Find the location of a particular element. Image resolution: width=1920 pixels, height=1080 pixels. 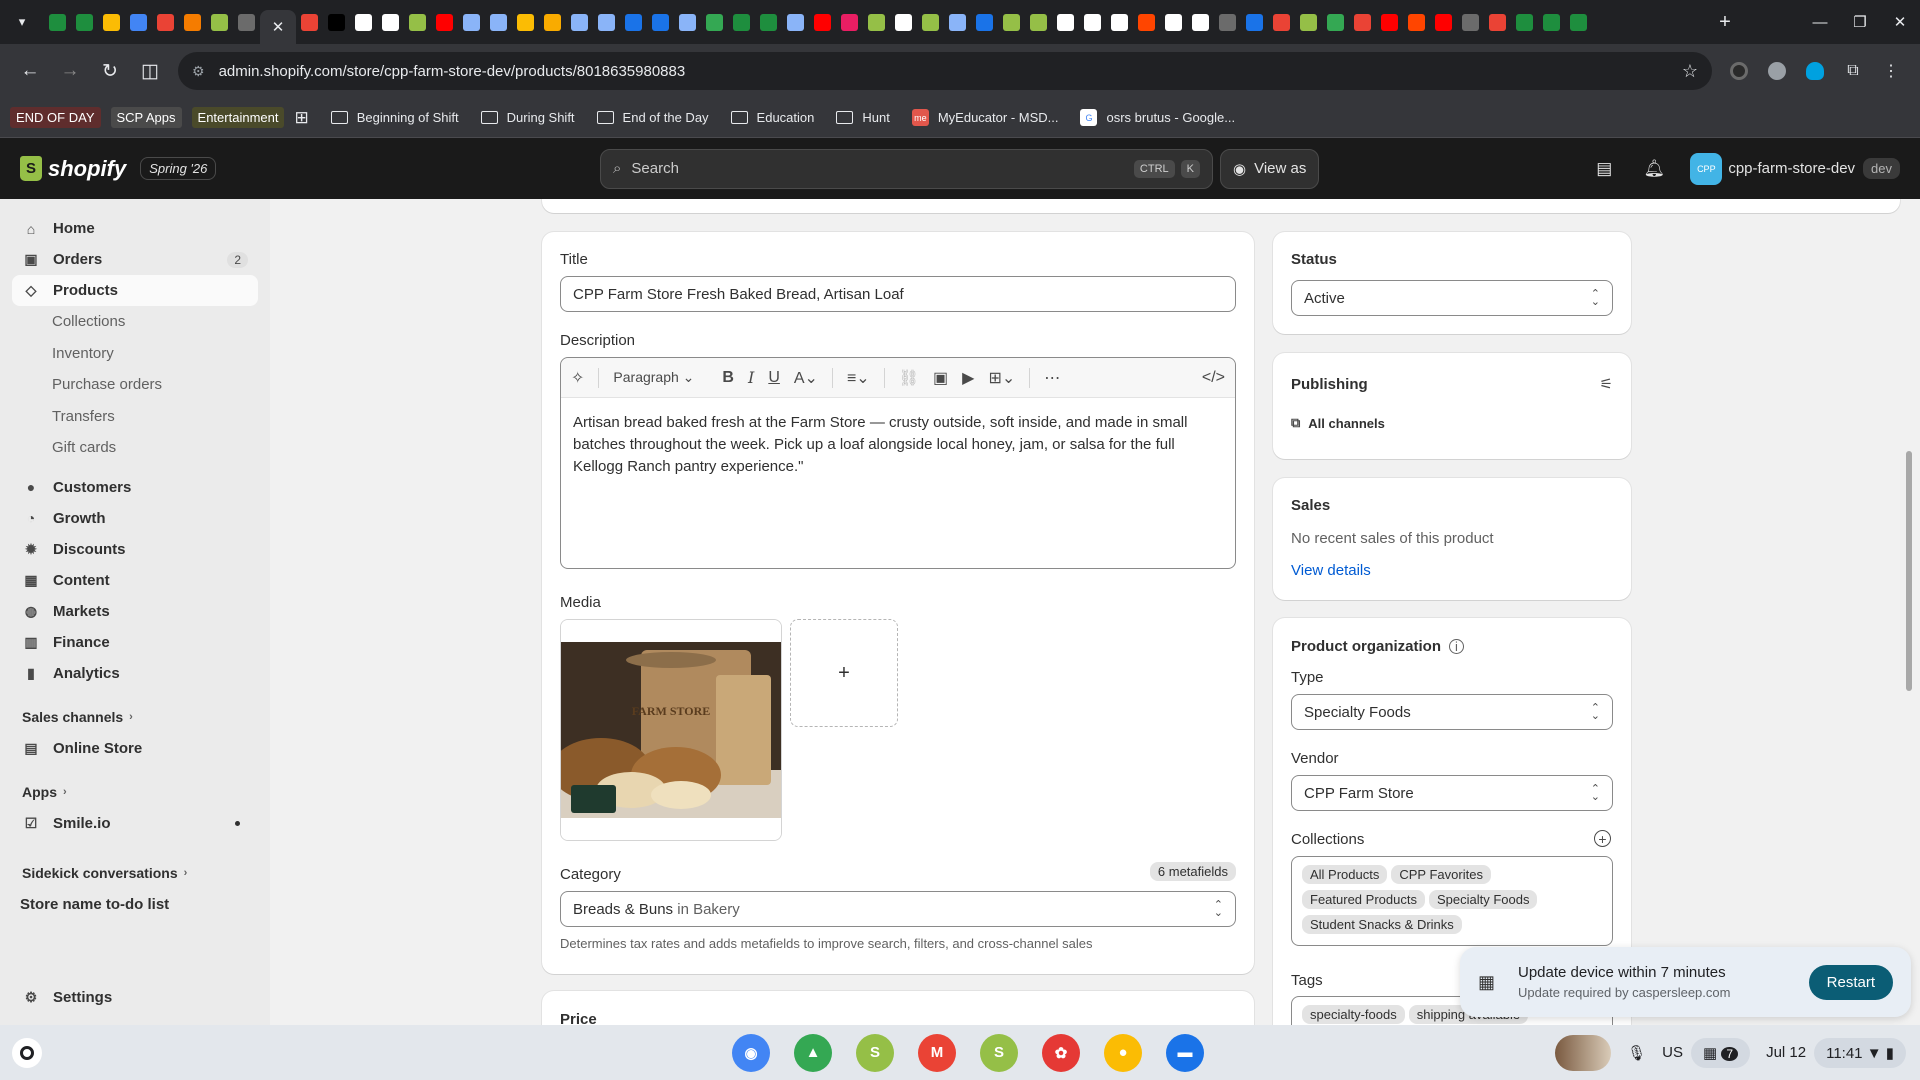

sidebar-subitem-purchase-orders: Purchase orders is located at coordinates (135, 385).